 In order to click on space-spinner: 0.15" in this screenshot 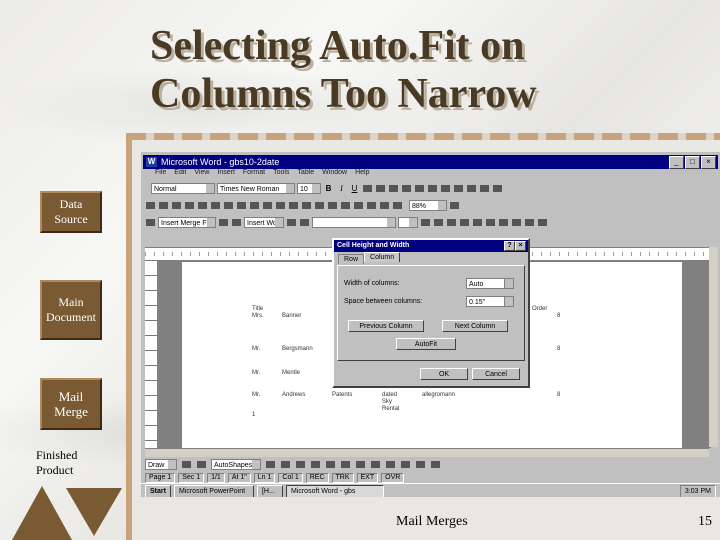, I will do `click(490, 301)`.